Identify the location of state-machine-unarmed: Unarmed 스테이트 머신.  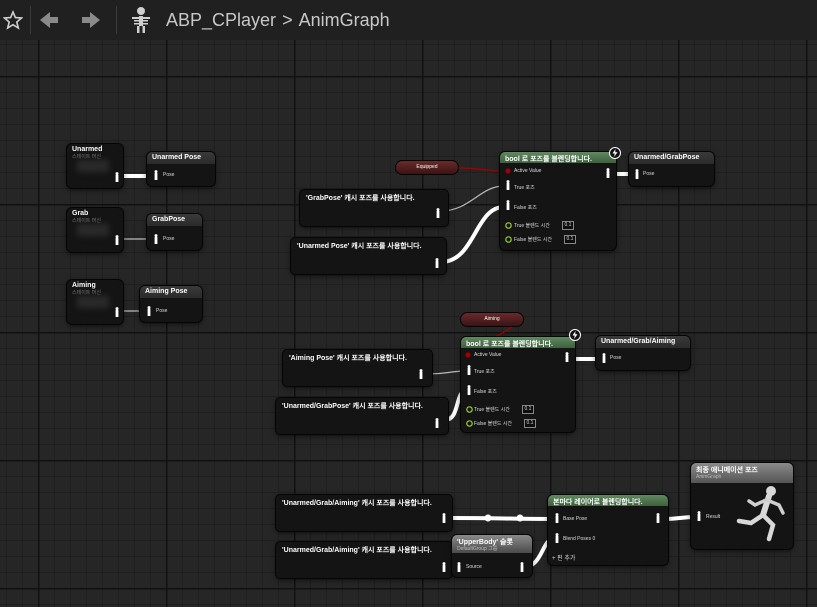
(95, 166).